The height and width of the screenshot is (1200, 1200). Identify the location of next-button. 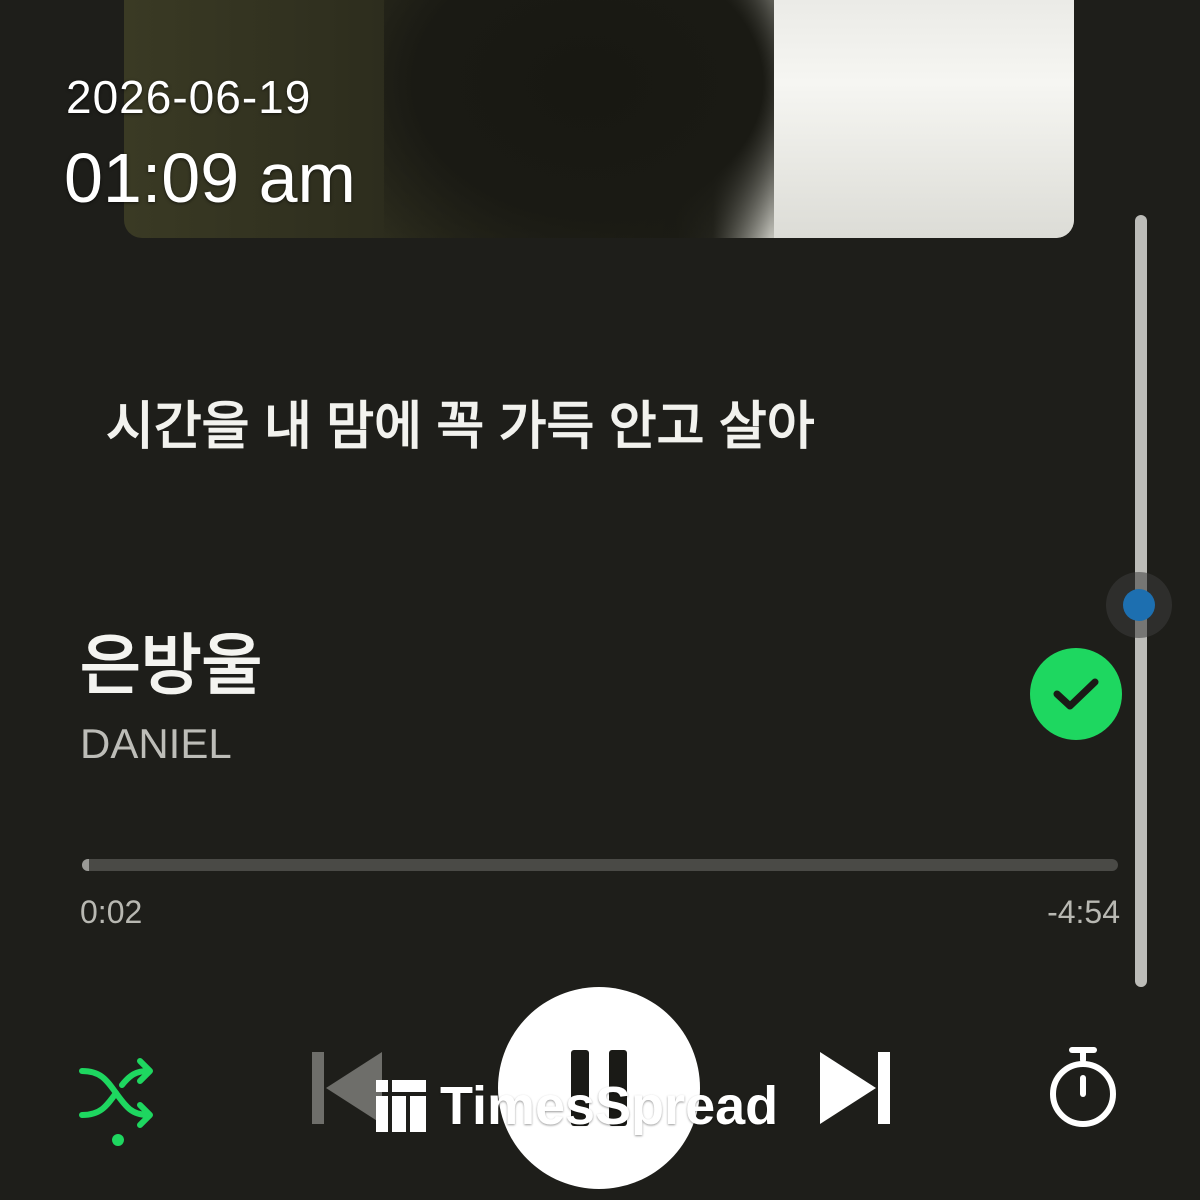
(856, 1088).